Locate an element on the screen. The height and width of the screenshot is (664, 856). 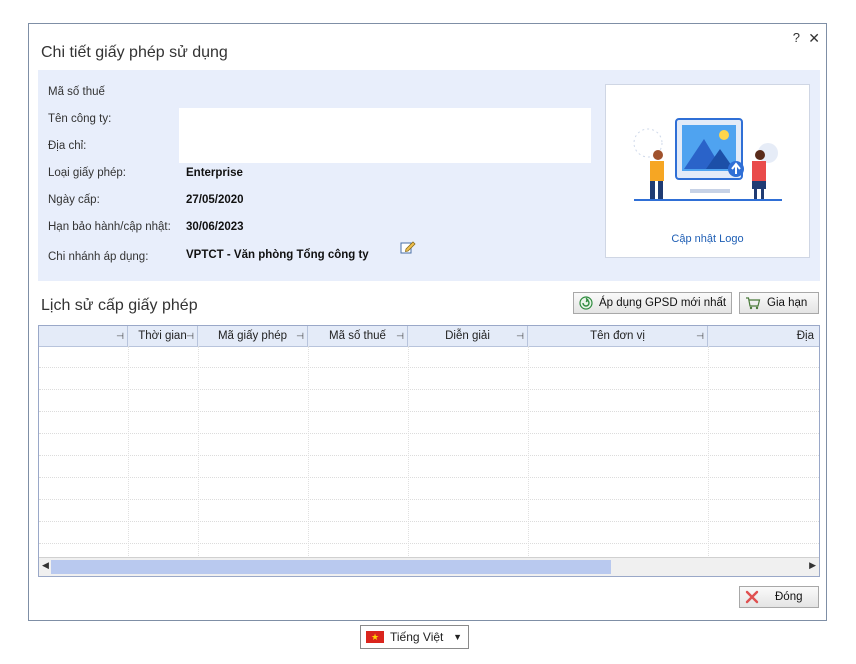
logo-illustration is located at coordinates (707, 159).